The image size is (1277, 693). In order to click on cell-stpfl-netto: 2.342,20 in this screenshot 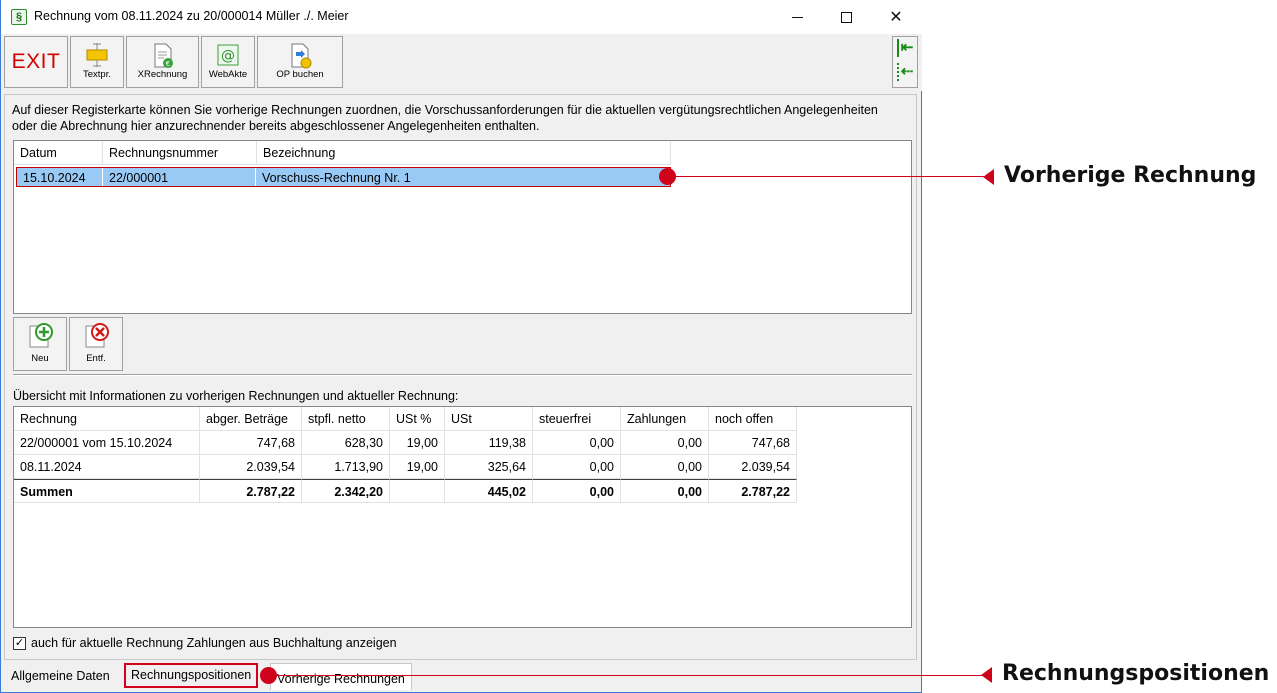, I will do `click(346, 491)`.